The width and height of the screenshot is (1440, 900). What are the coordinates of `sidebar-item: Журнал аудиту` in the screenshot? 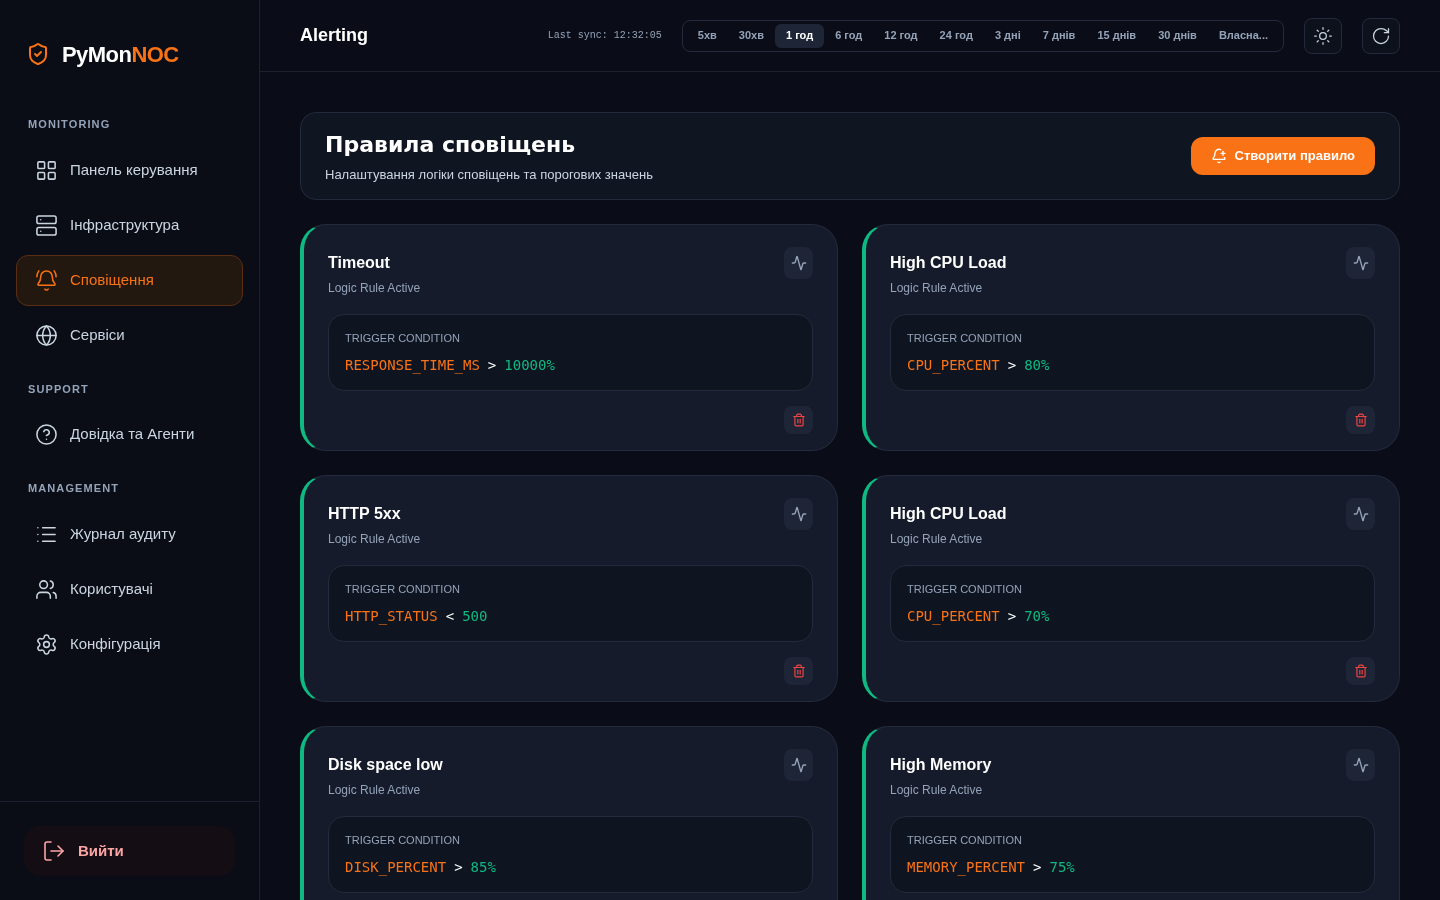 It's located at (129, 534).